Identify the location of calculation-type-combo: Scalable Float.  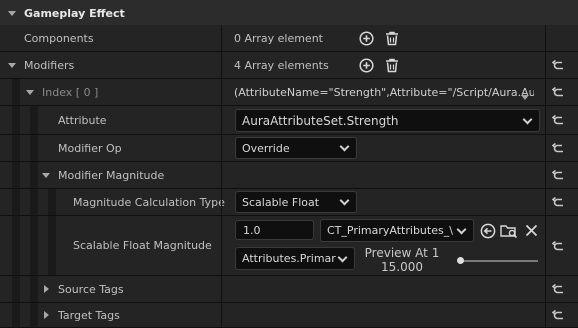
(296, 202).